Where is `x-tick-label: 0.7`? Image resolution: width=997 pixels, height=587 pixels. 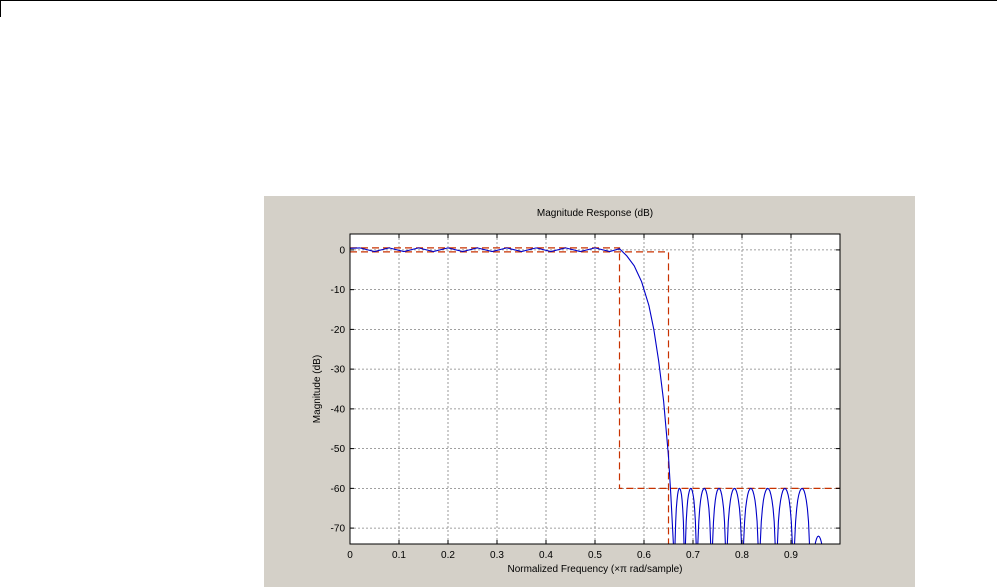 x-tick-label: 0.7 is located at coordinates (693, 555).